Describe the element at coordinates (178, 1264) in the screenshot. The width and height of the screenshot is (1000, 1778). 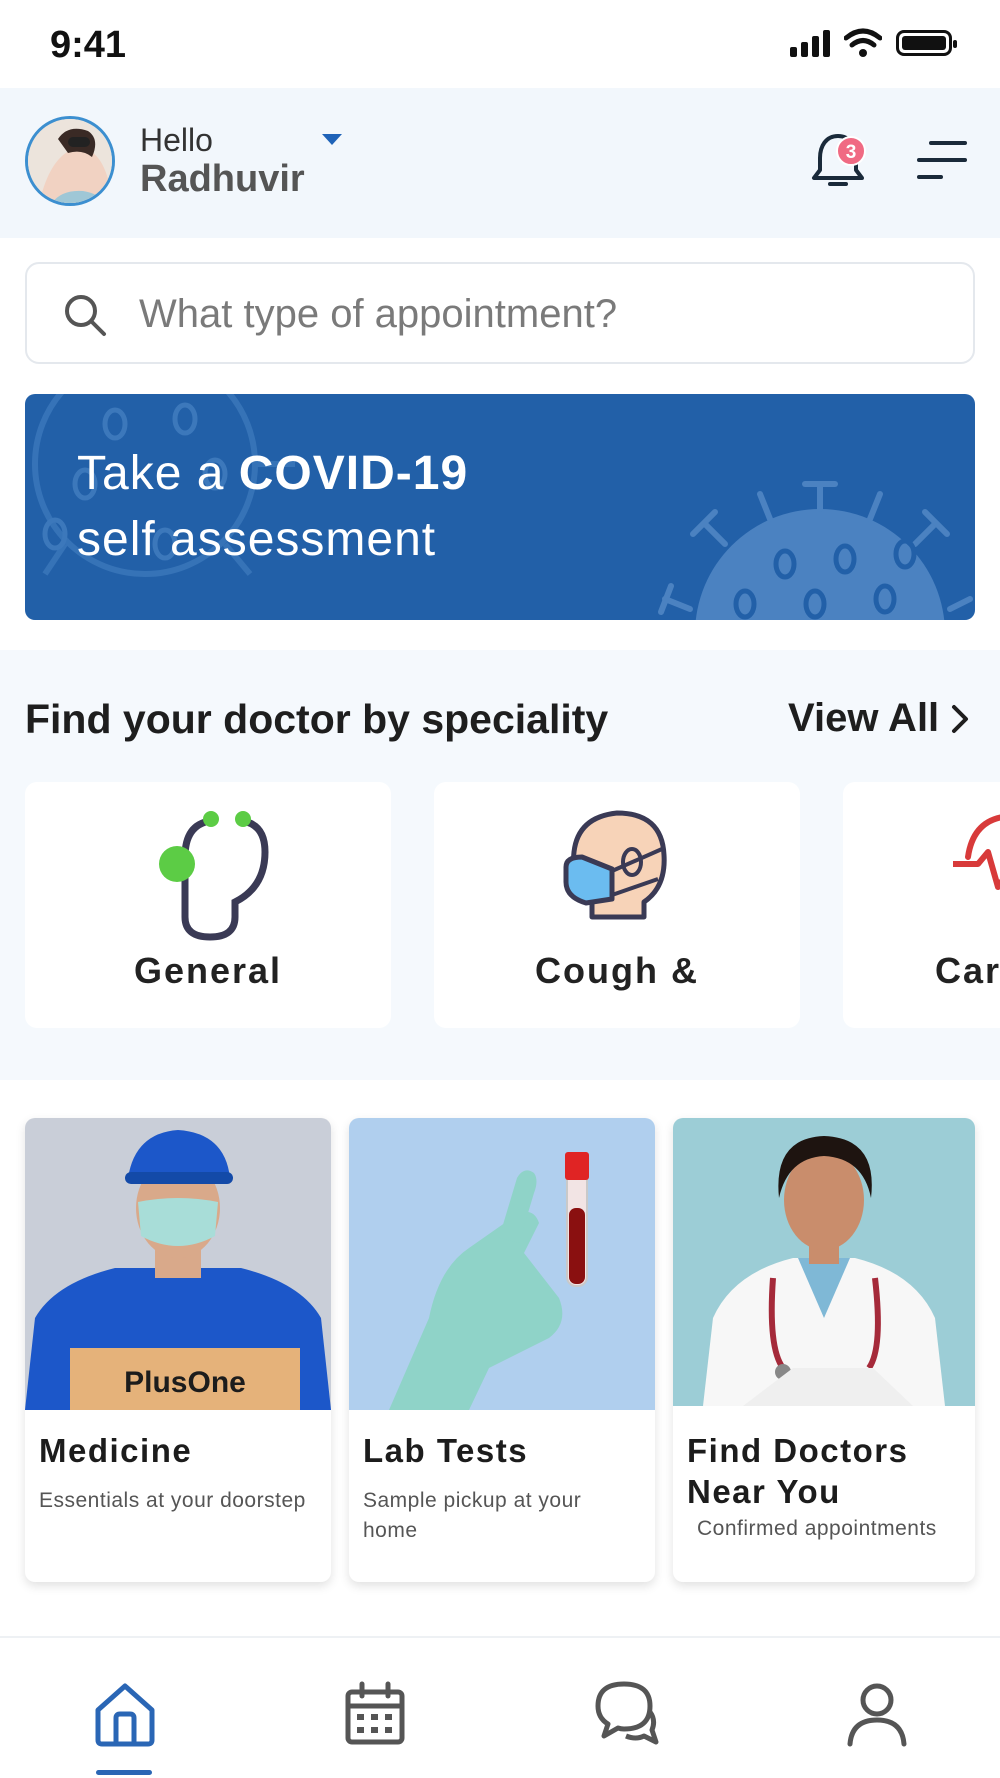
I see `delivery-man-image: PlusOne` at that location.